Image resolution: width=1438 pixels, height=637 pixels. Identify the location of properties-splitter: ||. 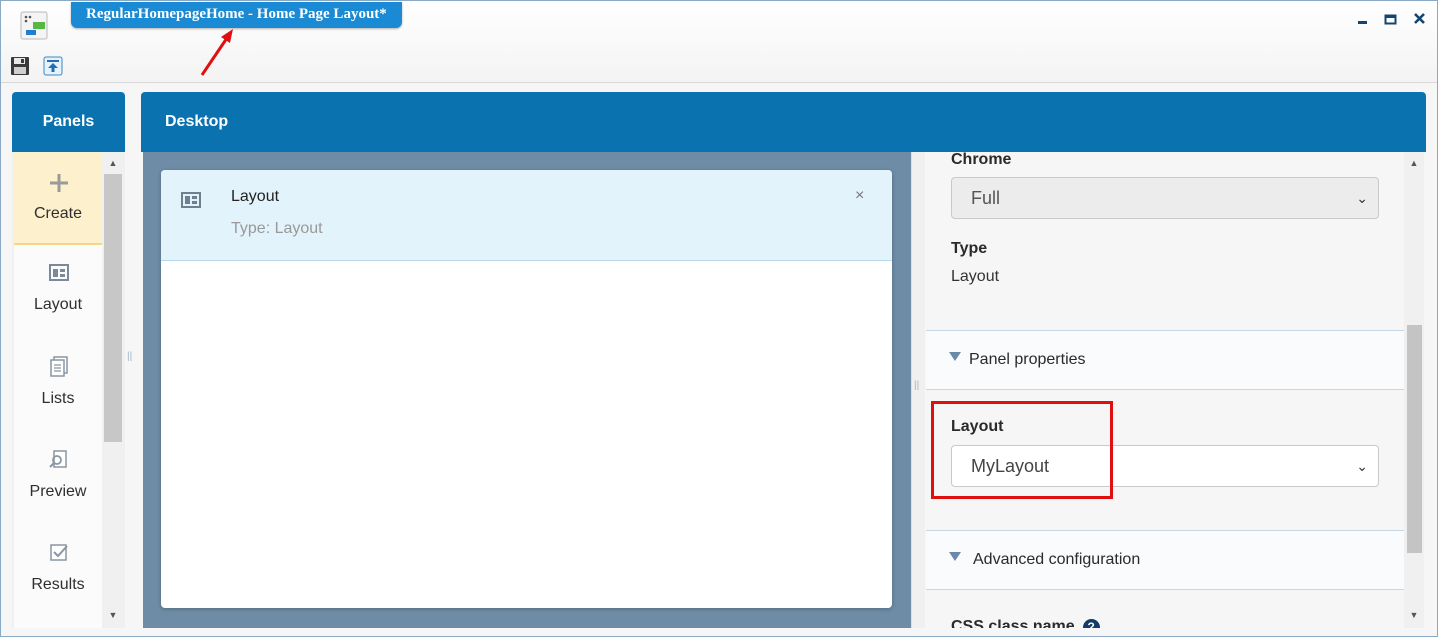
(918, 390).